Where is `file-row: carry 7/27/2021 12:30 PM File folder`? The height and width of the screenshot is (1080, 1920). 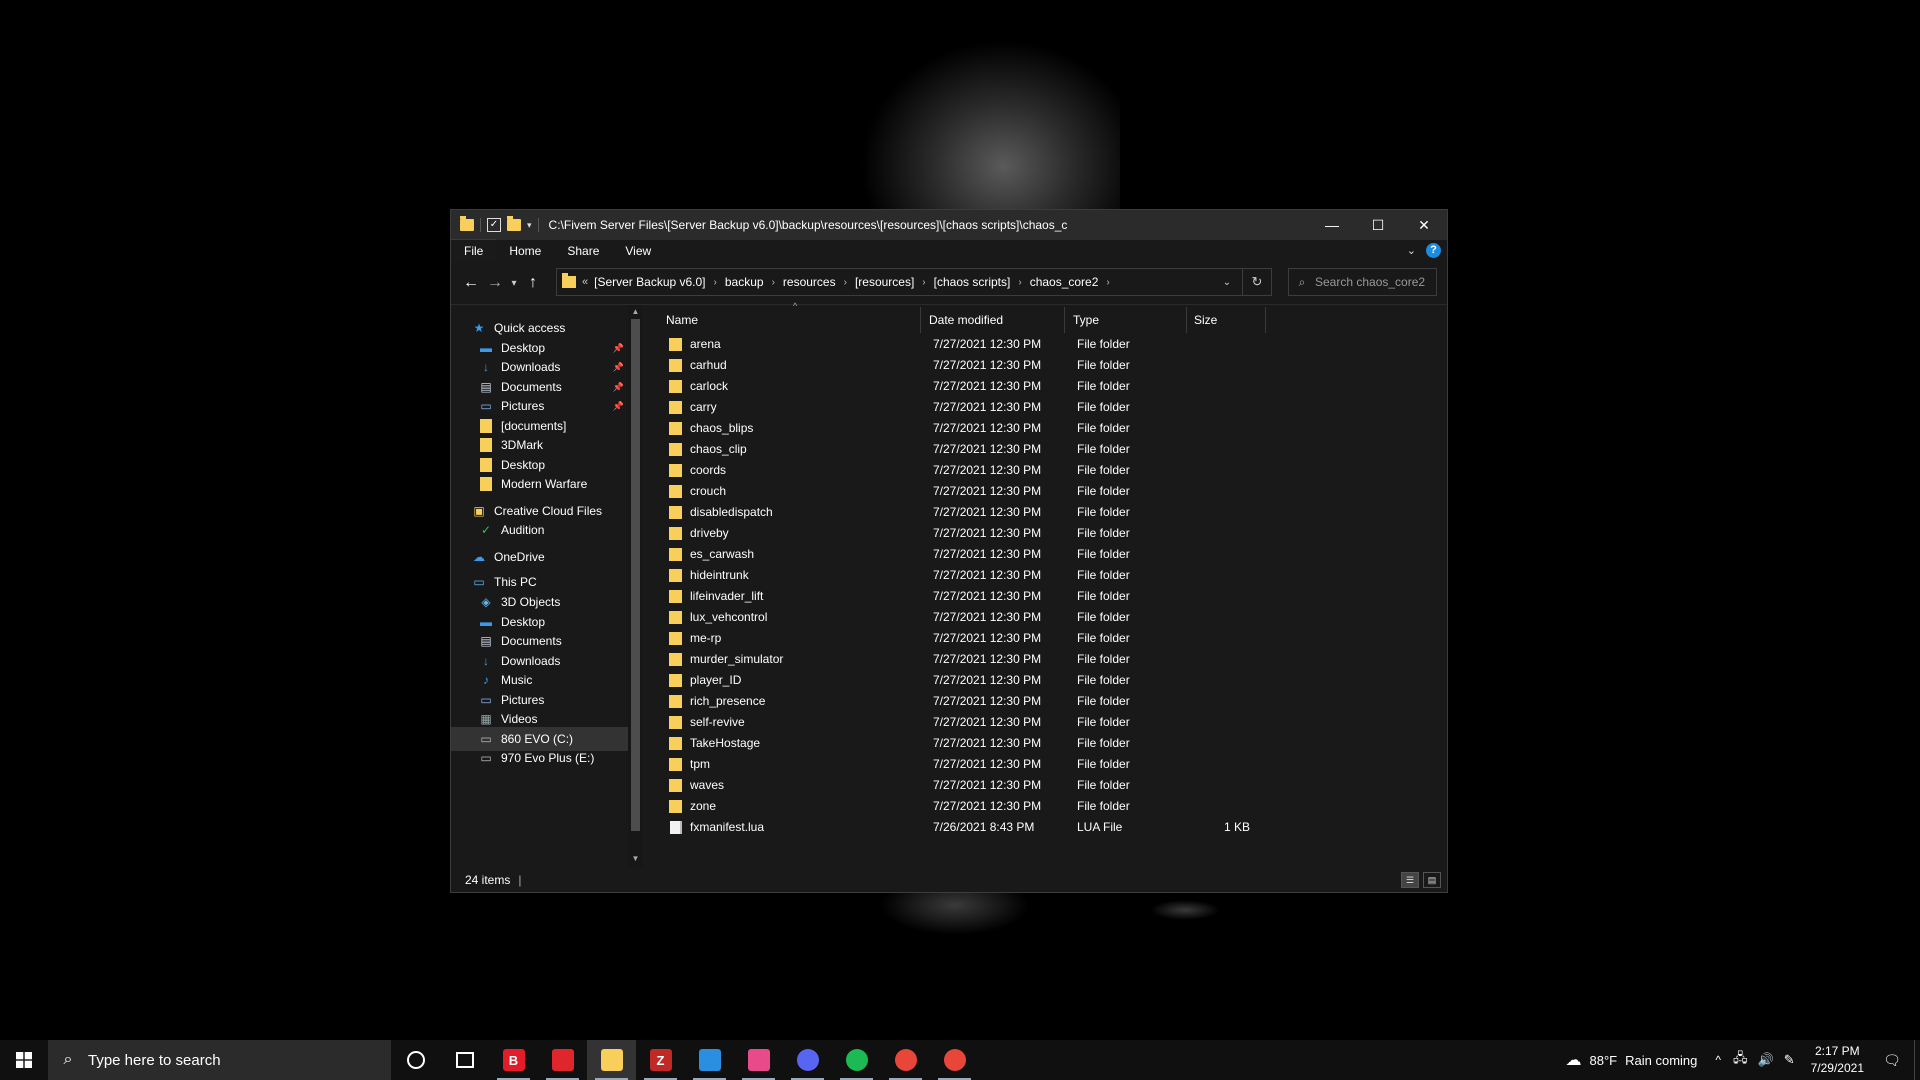
file-row: carry 7/27/2021 12:30 PM File folder is located at coordinates (1047, 407).